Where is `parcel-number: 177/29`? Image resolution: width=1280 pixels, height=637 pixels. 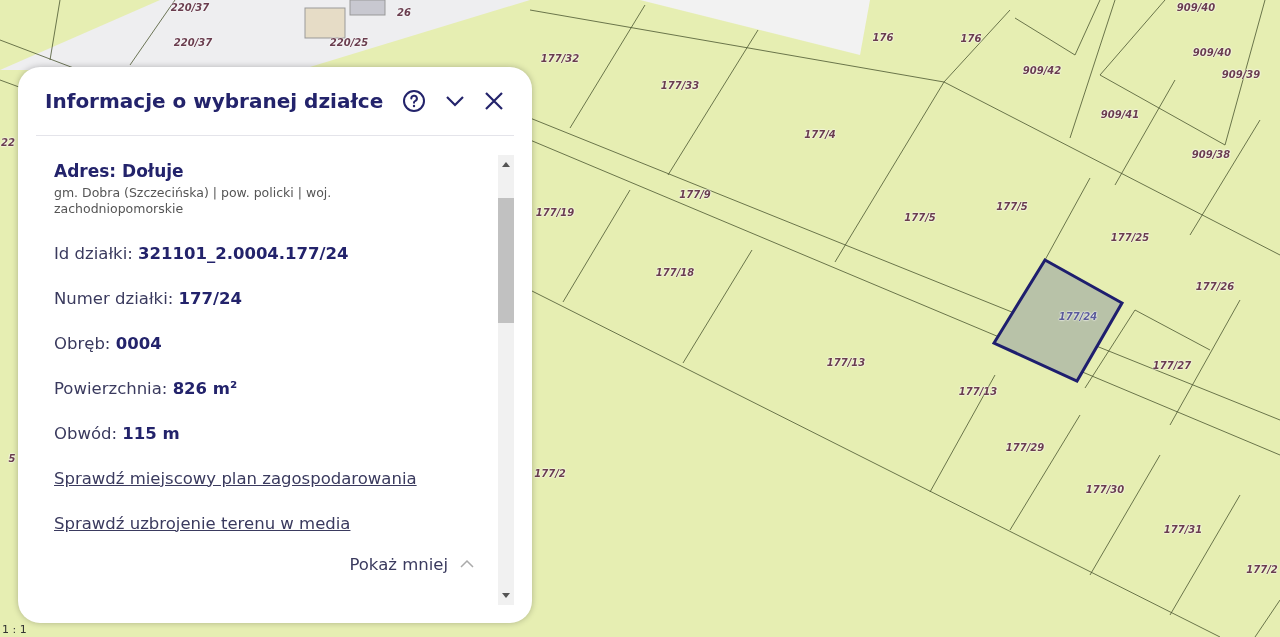
parcel-number: 177/29 is located at coordinates (1025, 447).